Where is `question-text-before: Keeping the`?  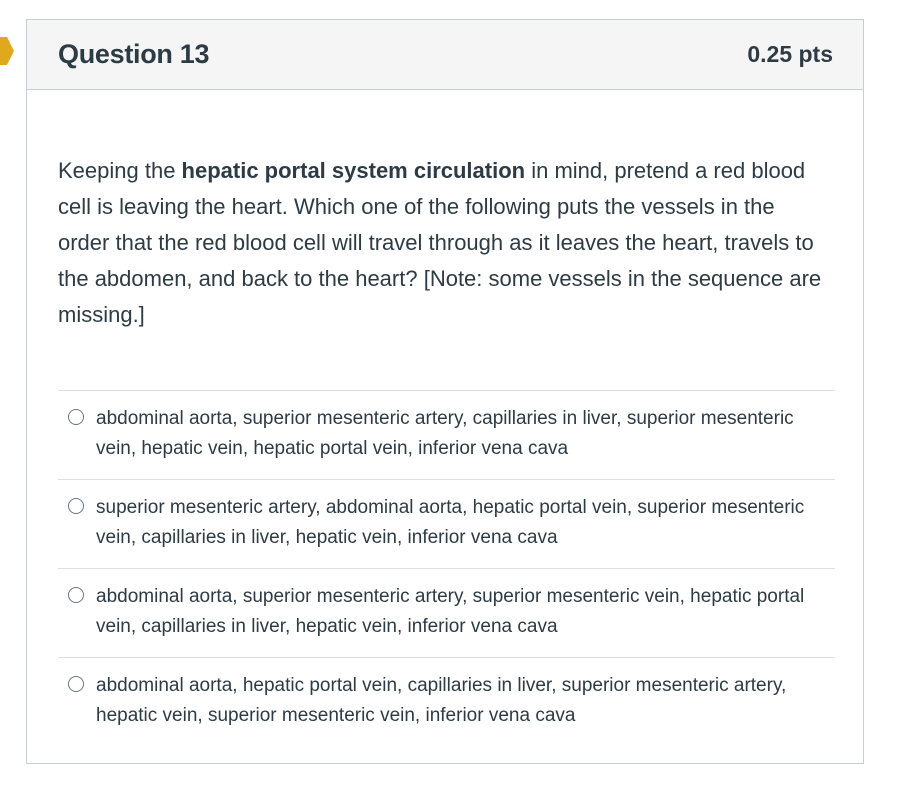
question-text-before: Keeping the is located at coordinates (120, 170).